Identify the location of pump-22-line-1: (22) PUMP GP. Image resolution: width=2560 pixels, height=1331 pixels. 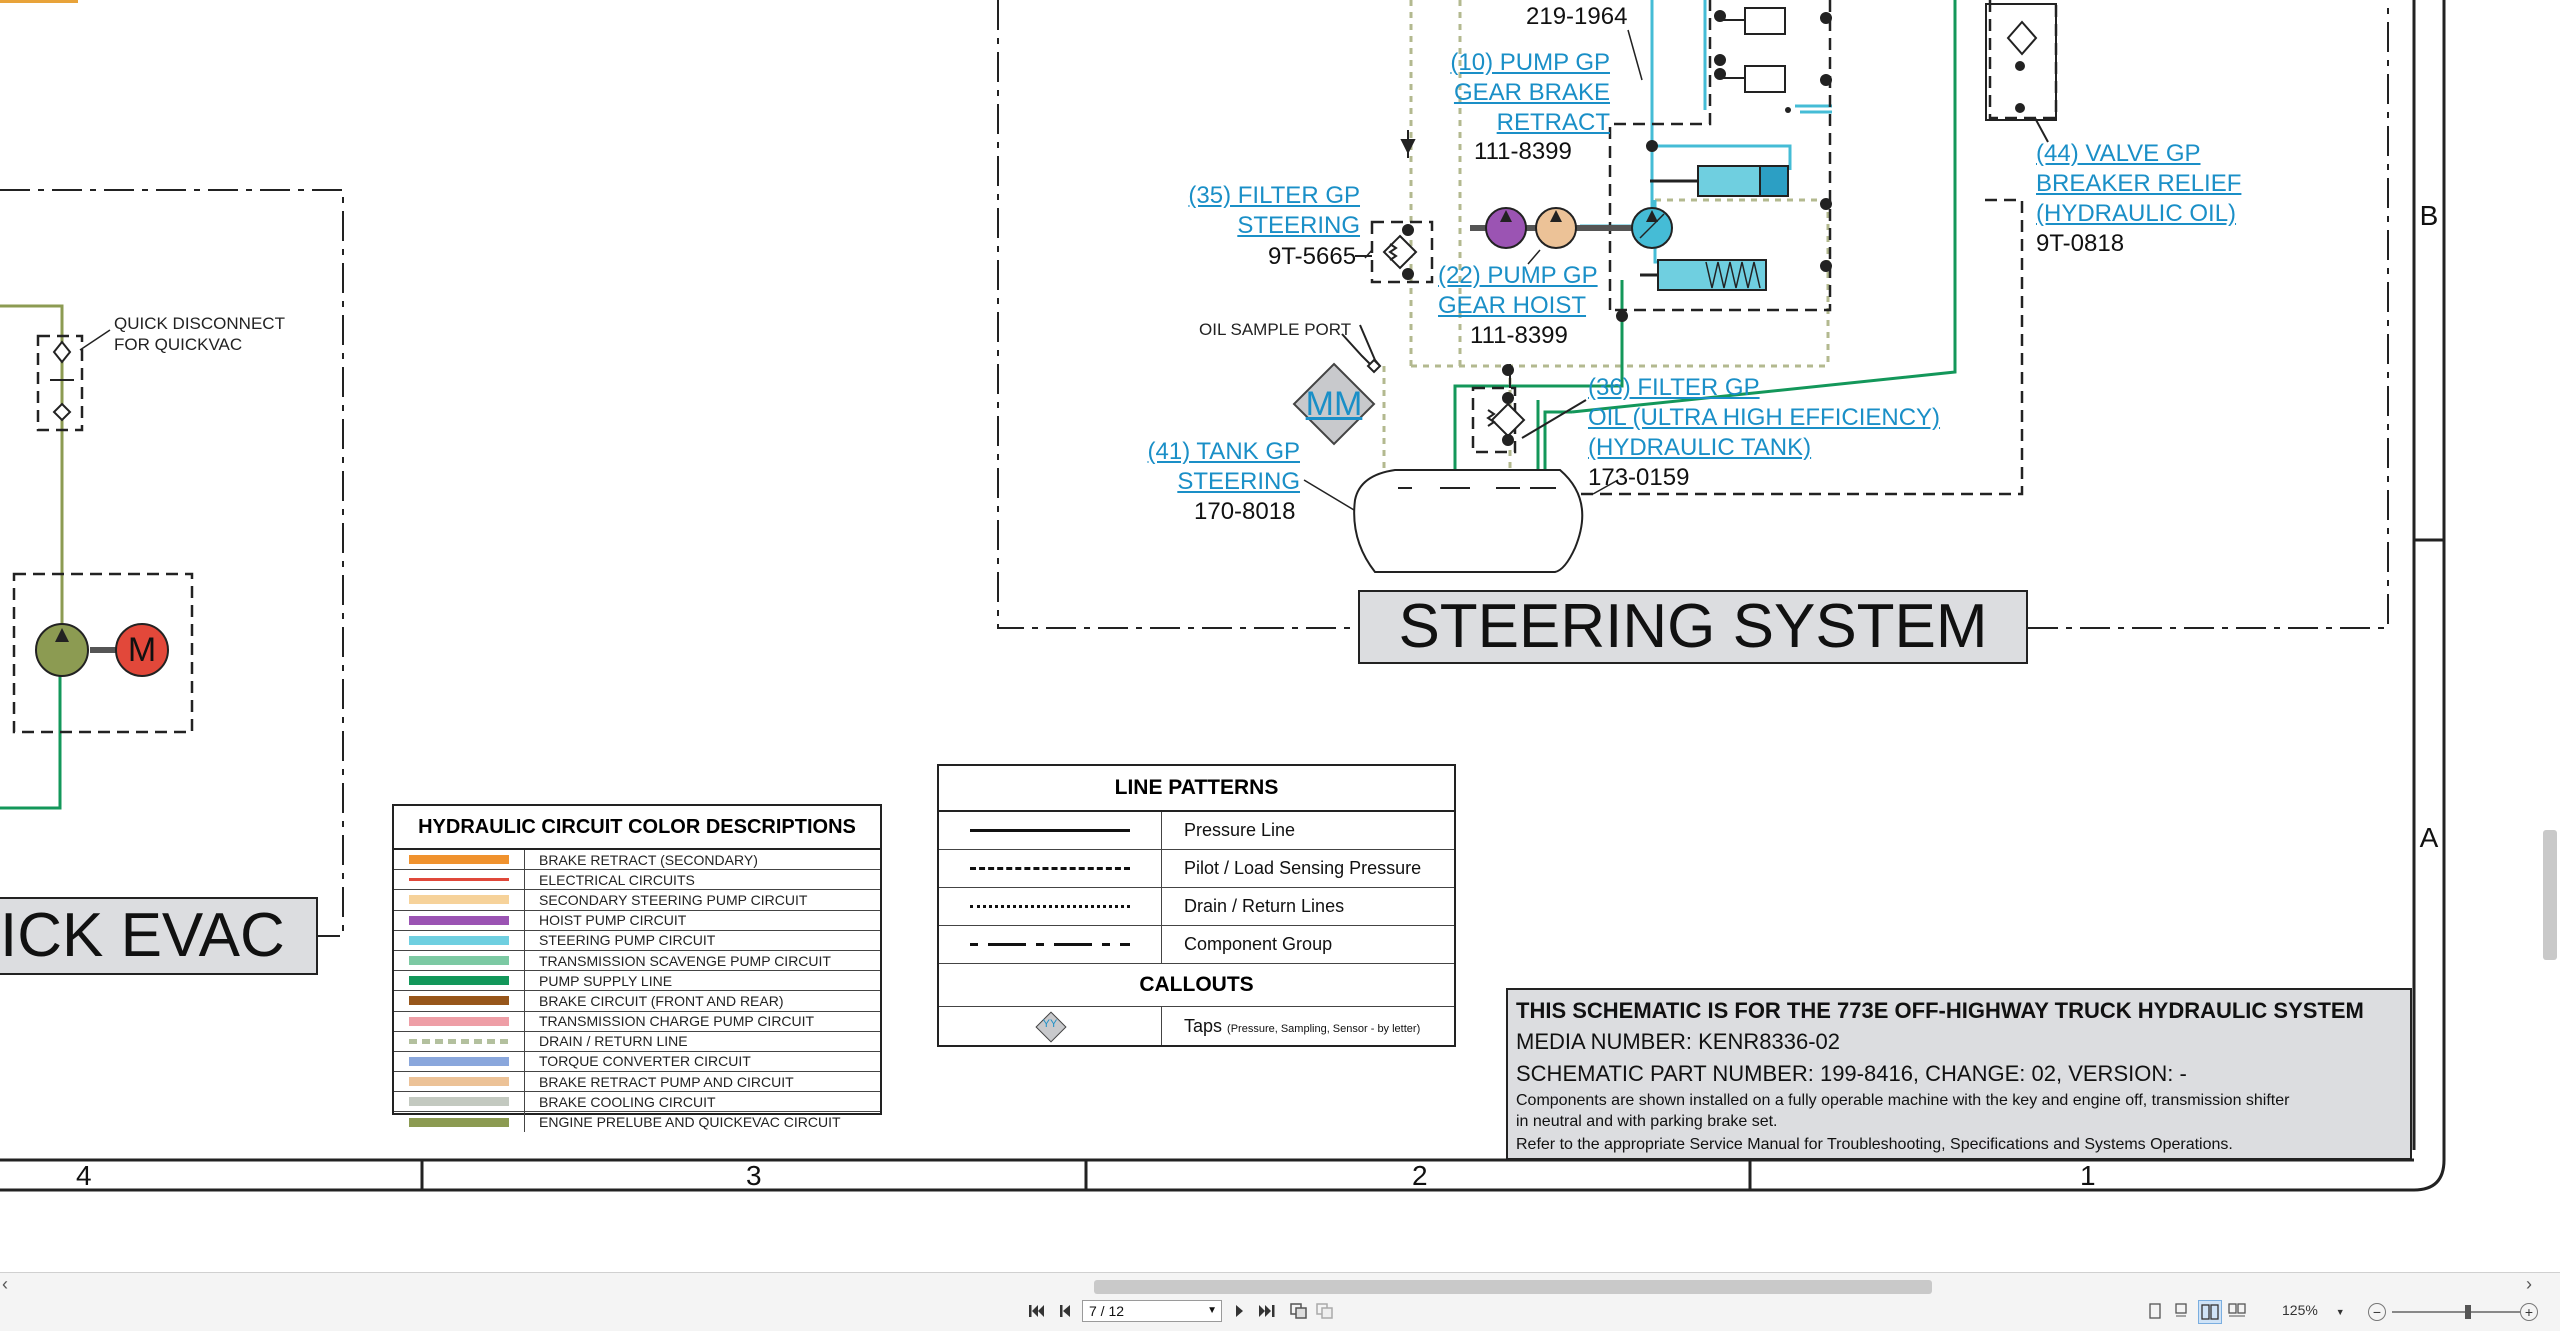
(1518, 276).